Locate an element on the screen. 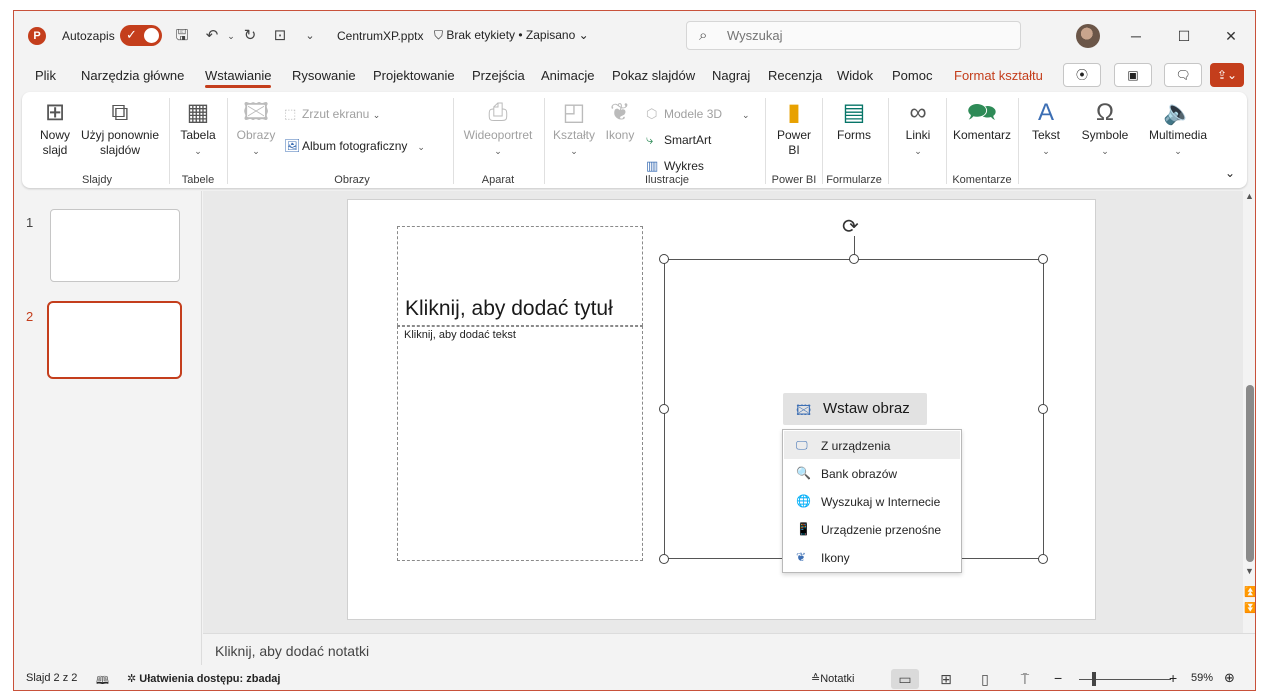  tab-draw: Rysowanie is located at coordinates (324, 75).